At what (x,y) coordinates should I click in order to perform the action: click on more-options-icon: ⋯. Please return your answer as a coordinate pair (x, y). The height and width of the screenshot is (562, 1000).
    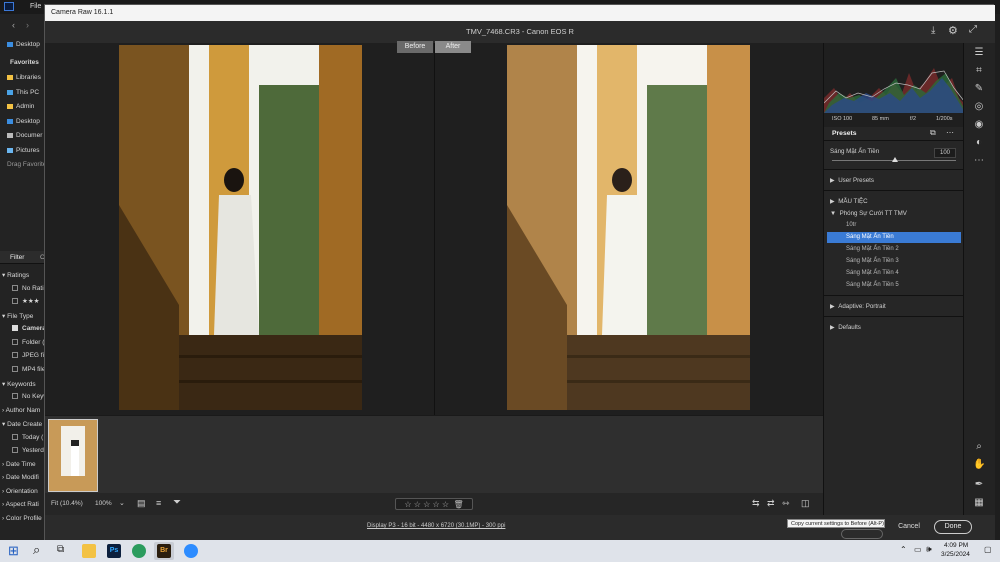
    Looking at the image, I should click on (979, 161).